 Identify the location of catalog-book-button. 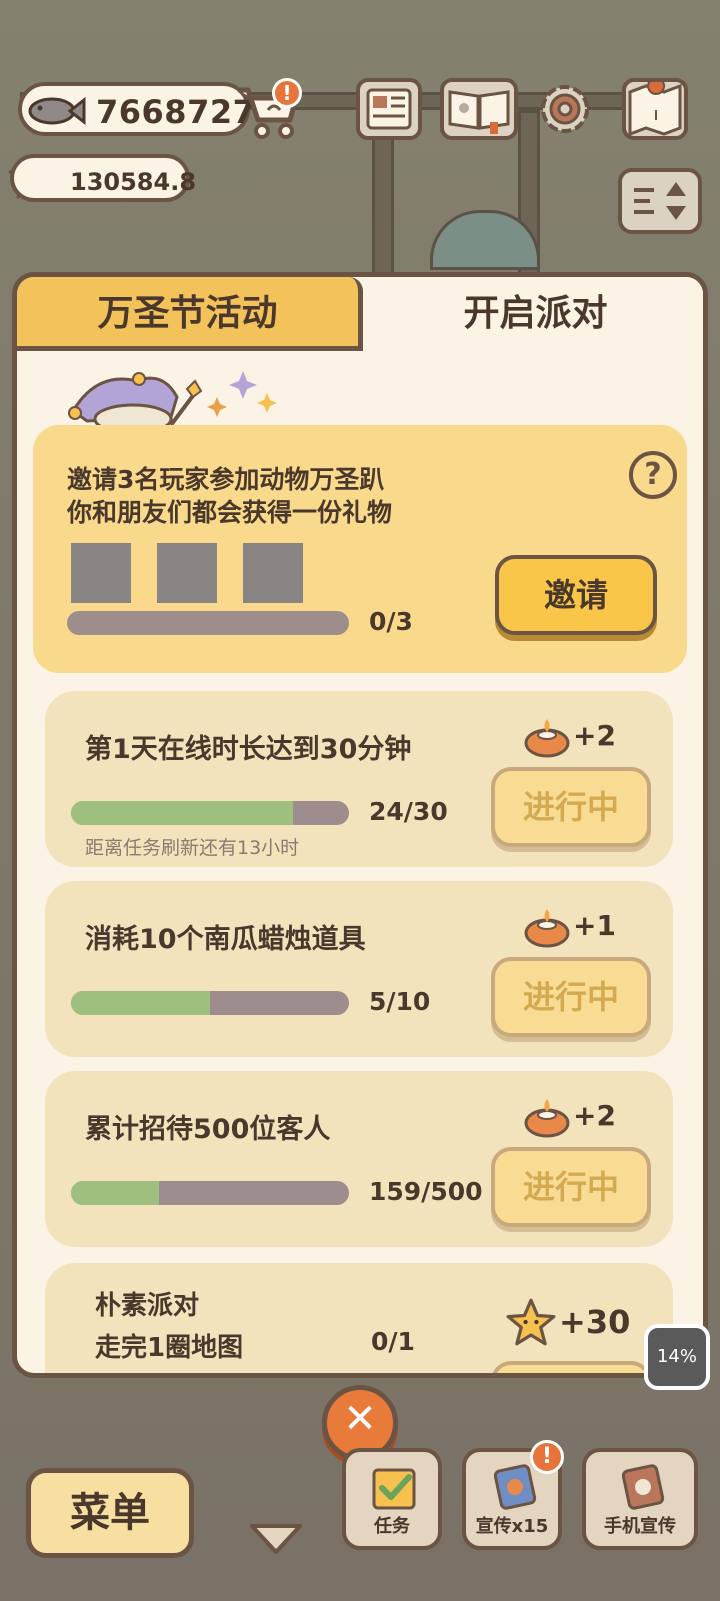
(479, 109).